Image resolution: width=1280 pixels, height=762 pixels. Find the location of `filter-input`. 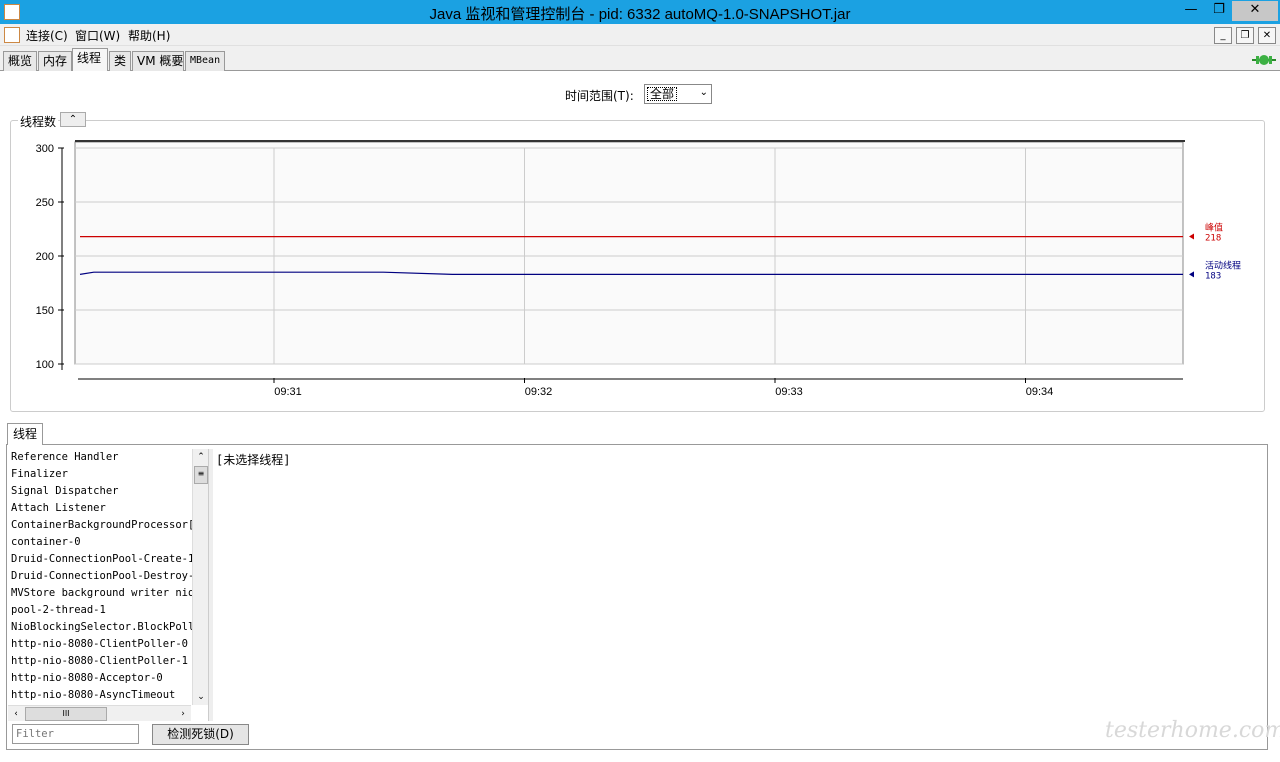

filter-input is located at coordinates (75, 734).